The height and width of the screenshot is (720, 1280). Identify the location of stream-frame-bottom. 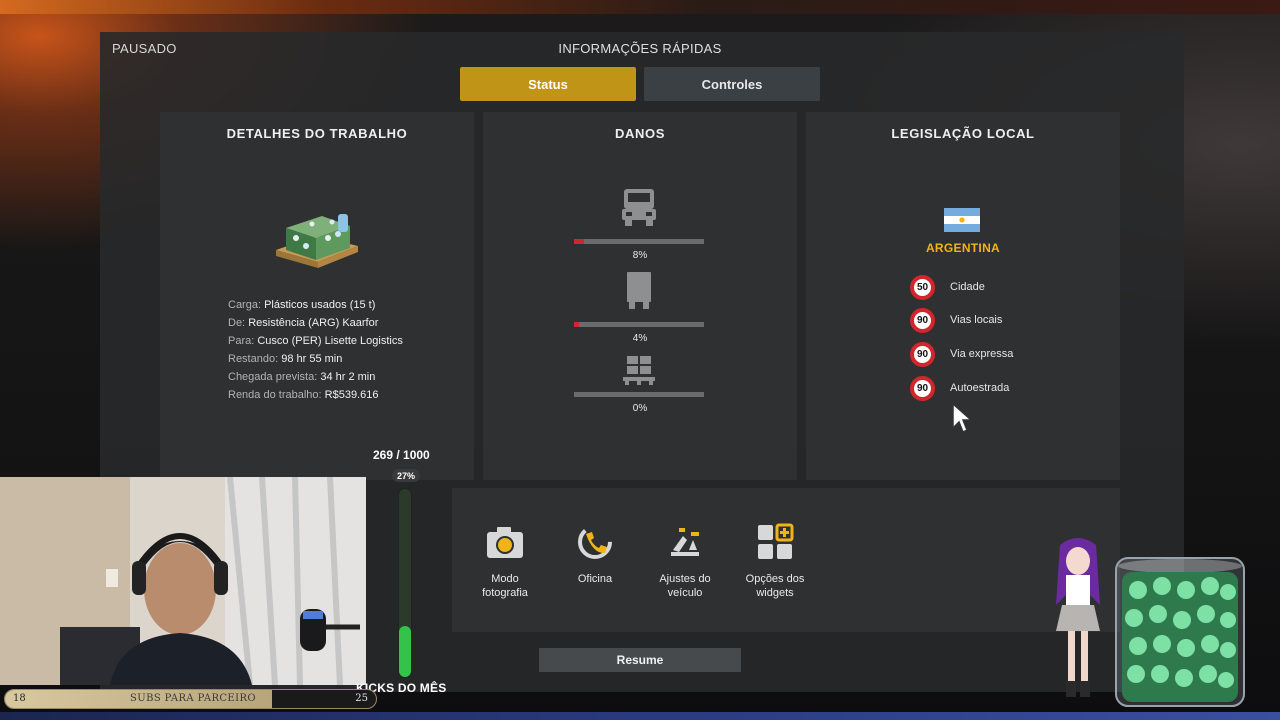
(640, 716).